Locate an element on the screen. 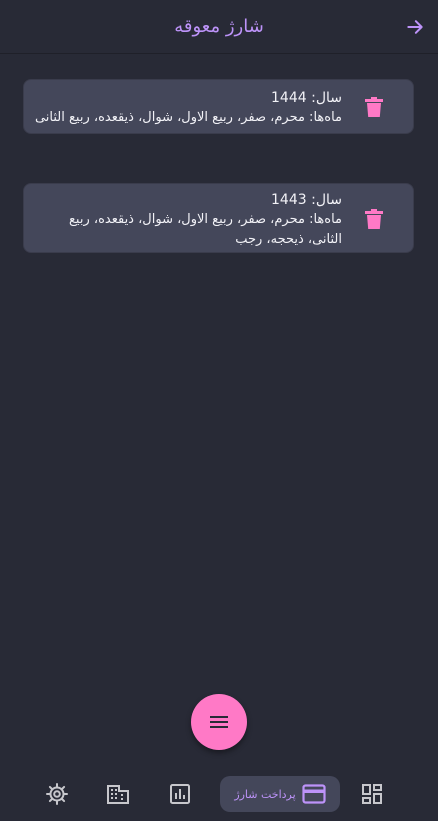 This screenshot has height=821, width=438. back-button is located at coordinates (415, 27).